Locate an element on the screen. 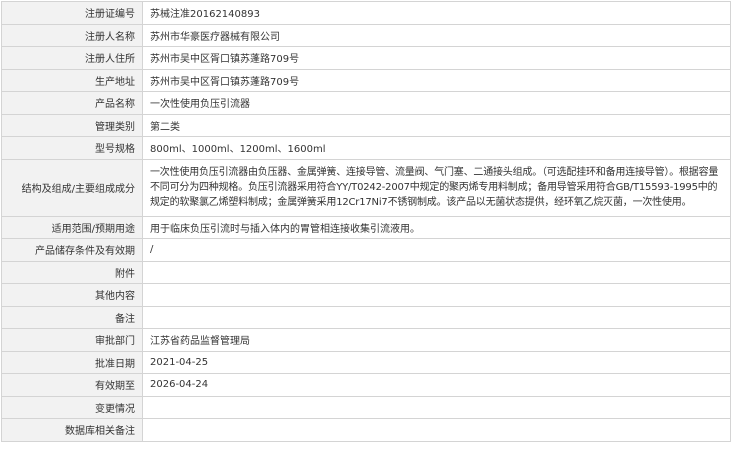 This screenshot has height=466, width=734. field-label: 注册人住所 is located at coordinates (72, 58).